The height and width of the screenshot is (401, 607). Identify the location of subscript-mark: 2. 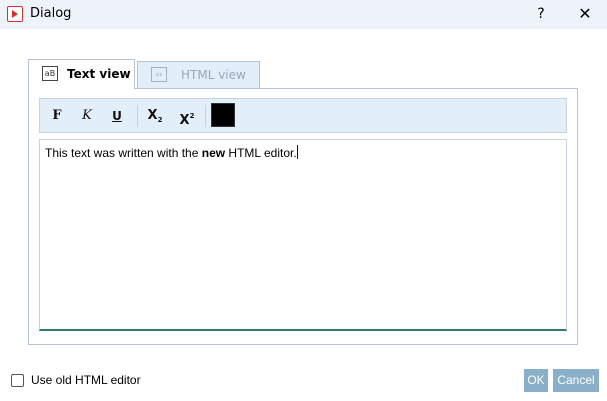
(160, 120).